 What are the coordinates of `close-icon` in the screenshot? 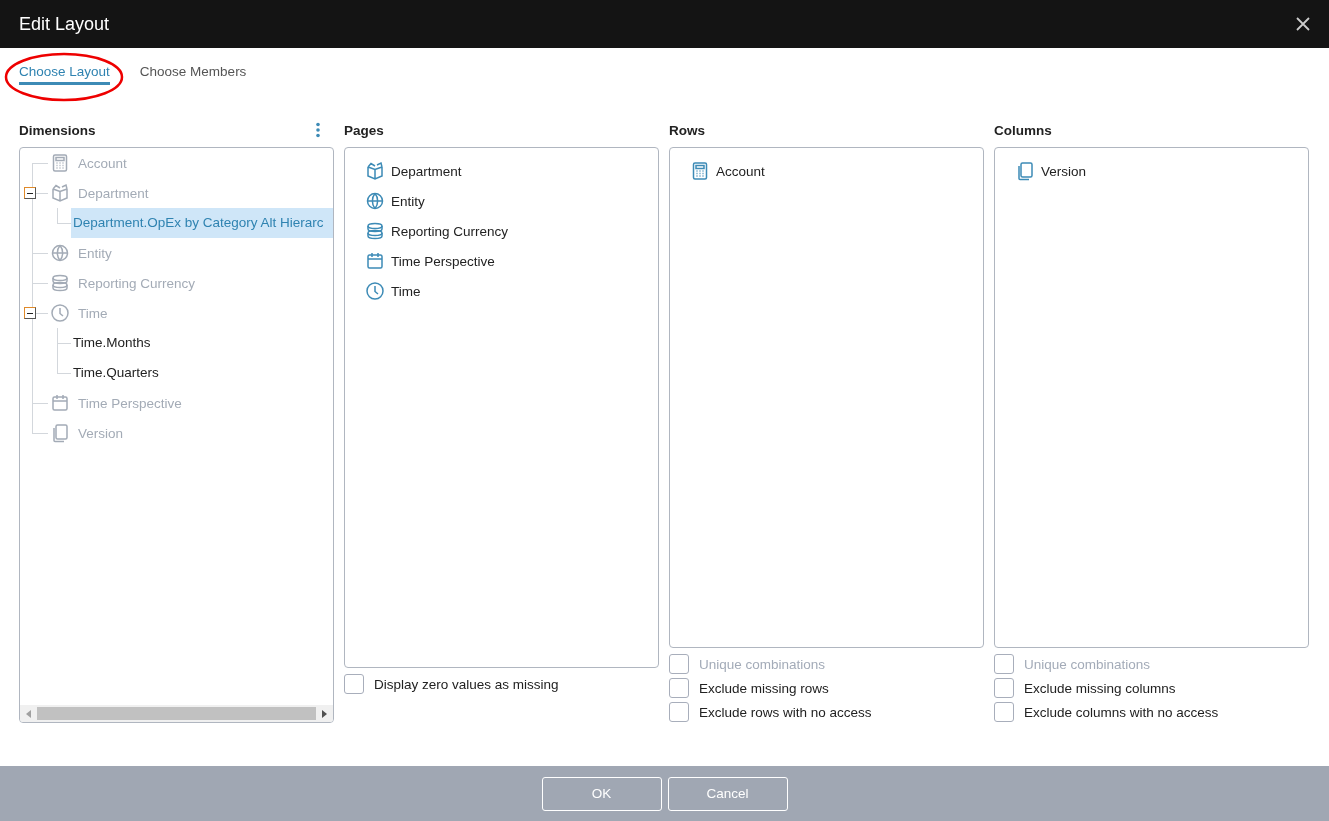 It's located at (1303, 24).